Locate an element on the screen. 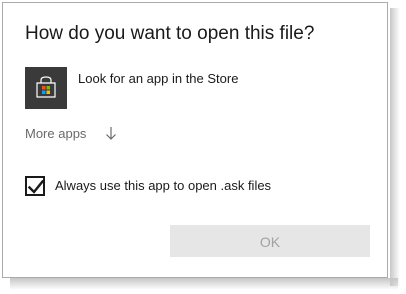 This screenshot has height=294, width=406. always-use-label: Always use this app to open .ask files is located at coordinates (163, 185).